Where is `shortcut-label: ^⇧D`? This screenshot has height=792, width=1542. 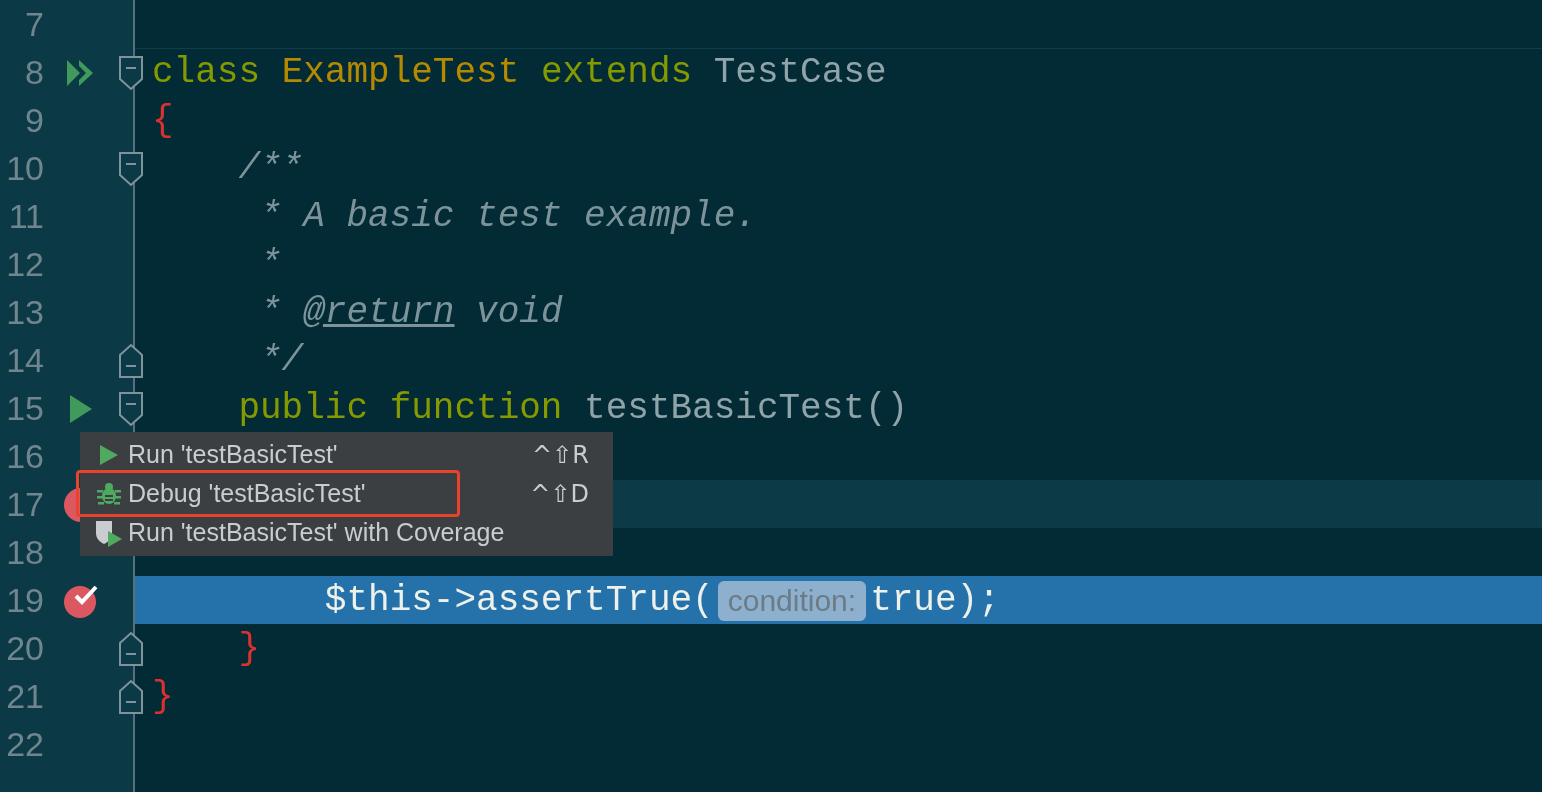 shortcut-label: ^⇧D is located at coordinates (559, 494).